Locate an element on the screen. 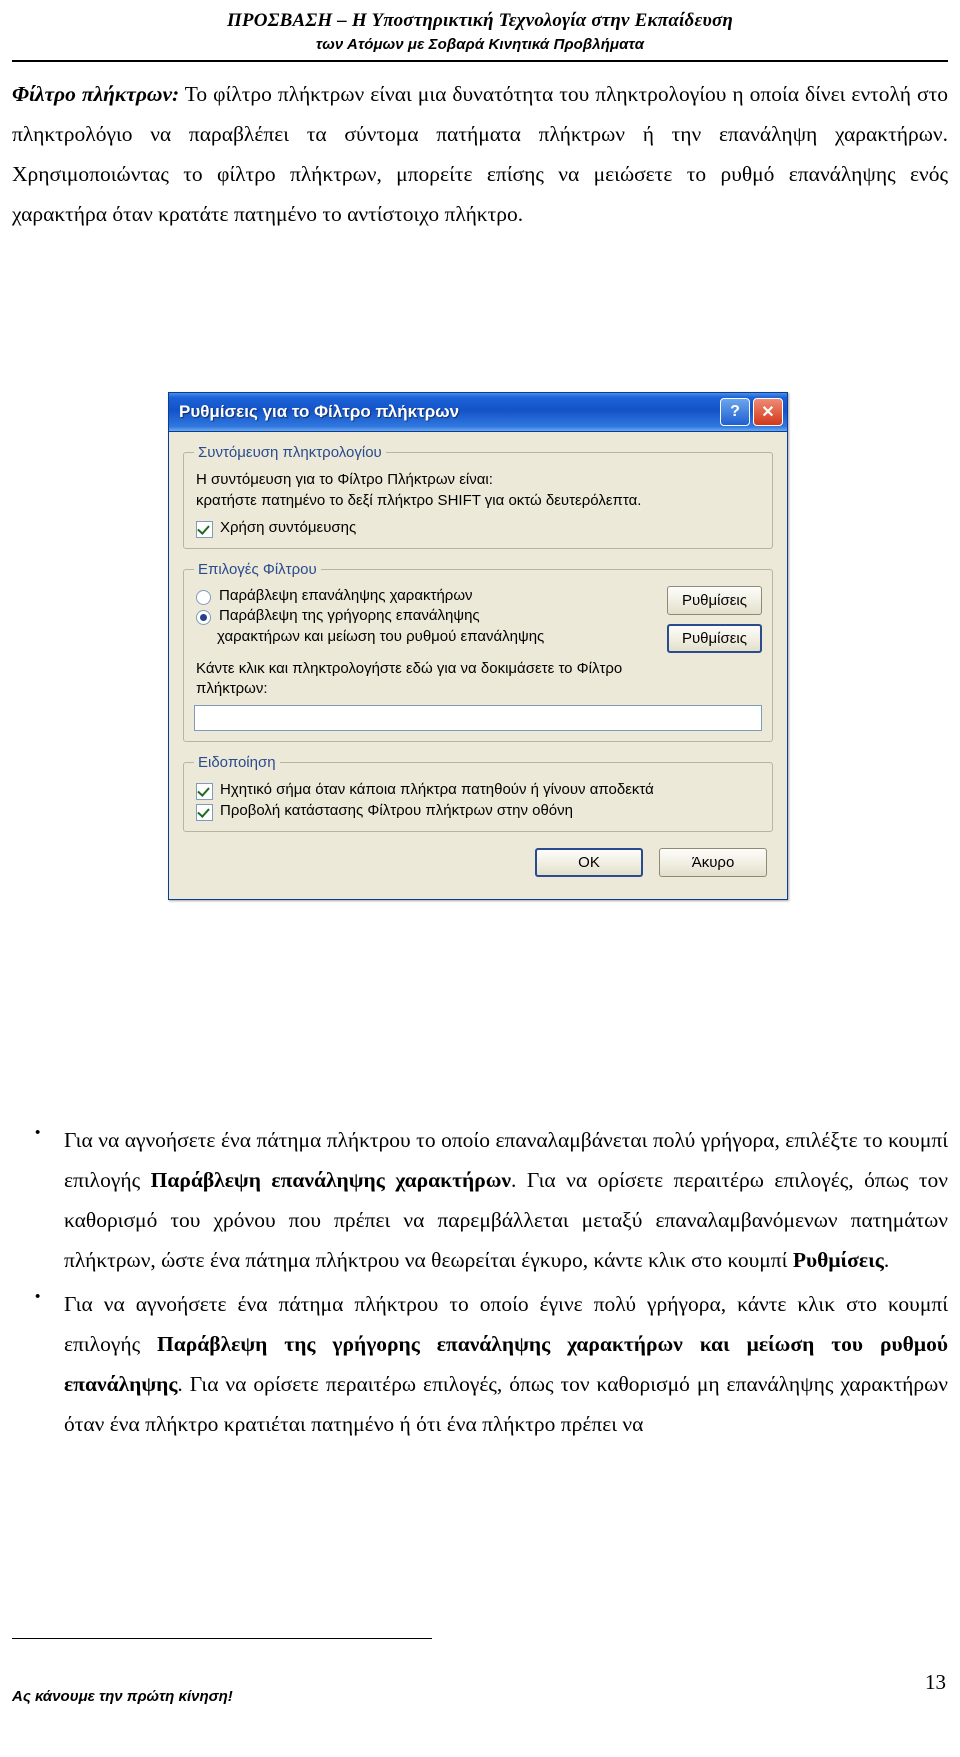  radio-ignore-repeat is located at coordinates (203, 597).